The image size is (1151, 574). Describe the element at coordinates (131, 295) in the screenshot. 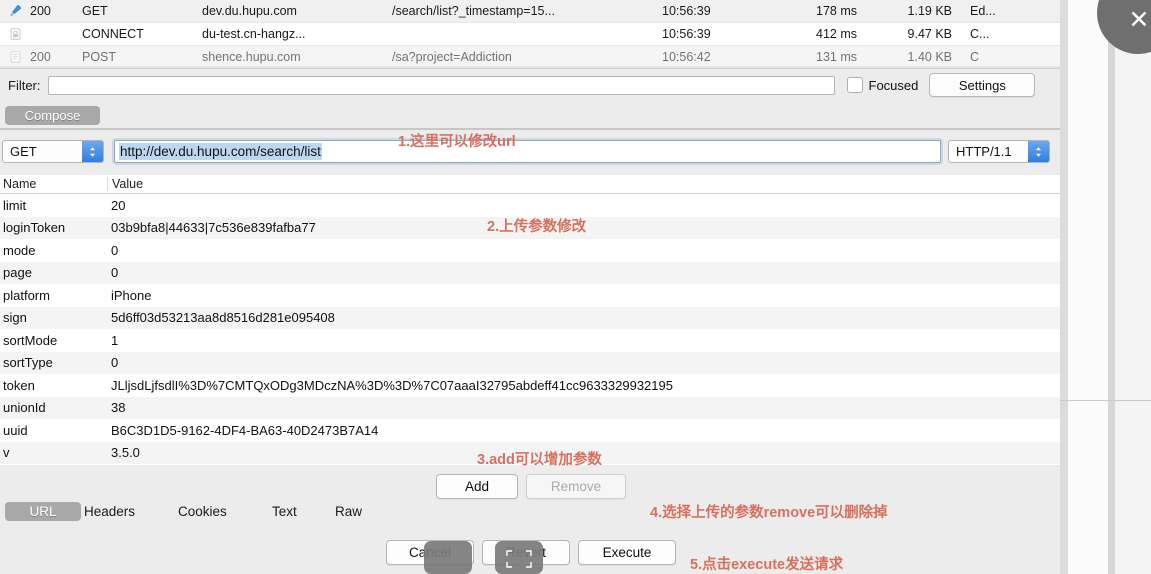

I see `param-value: iPhone` at that location.